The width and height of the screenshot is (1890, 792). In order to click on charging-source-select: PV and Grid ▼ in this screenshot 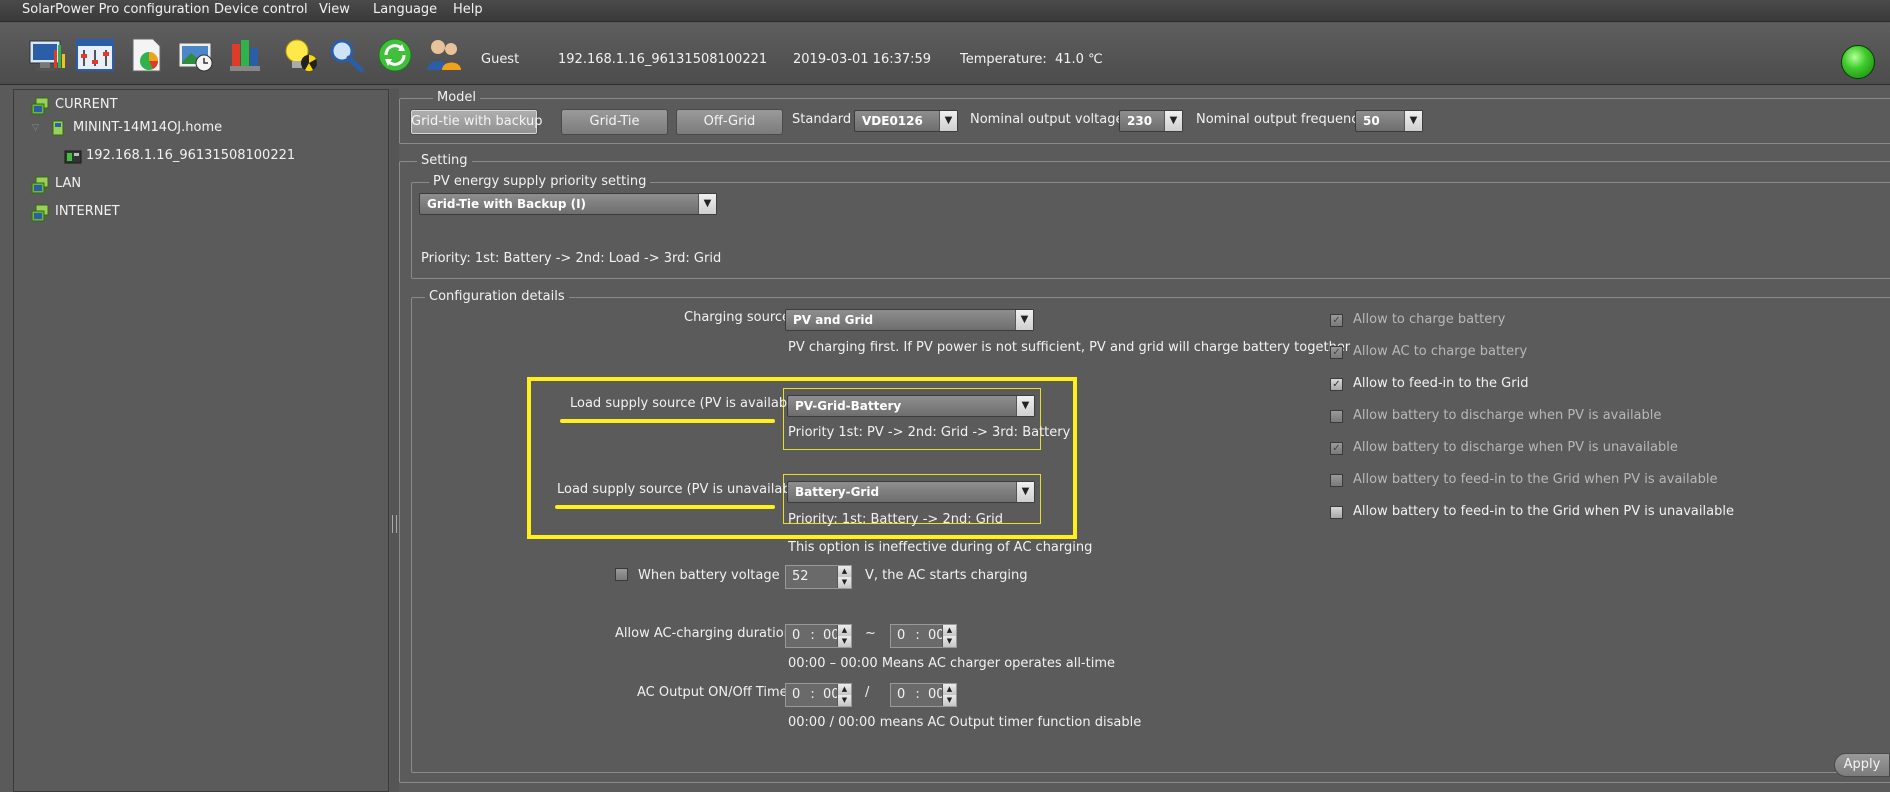, I will do `click(909, 320)`.